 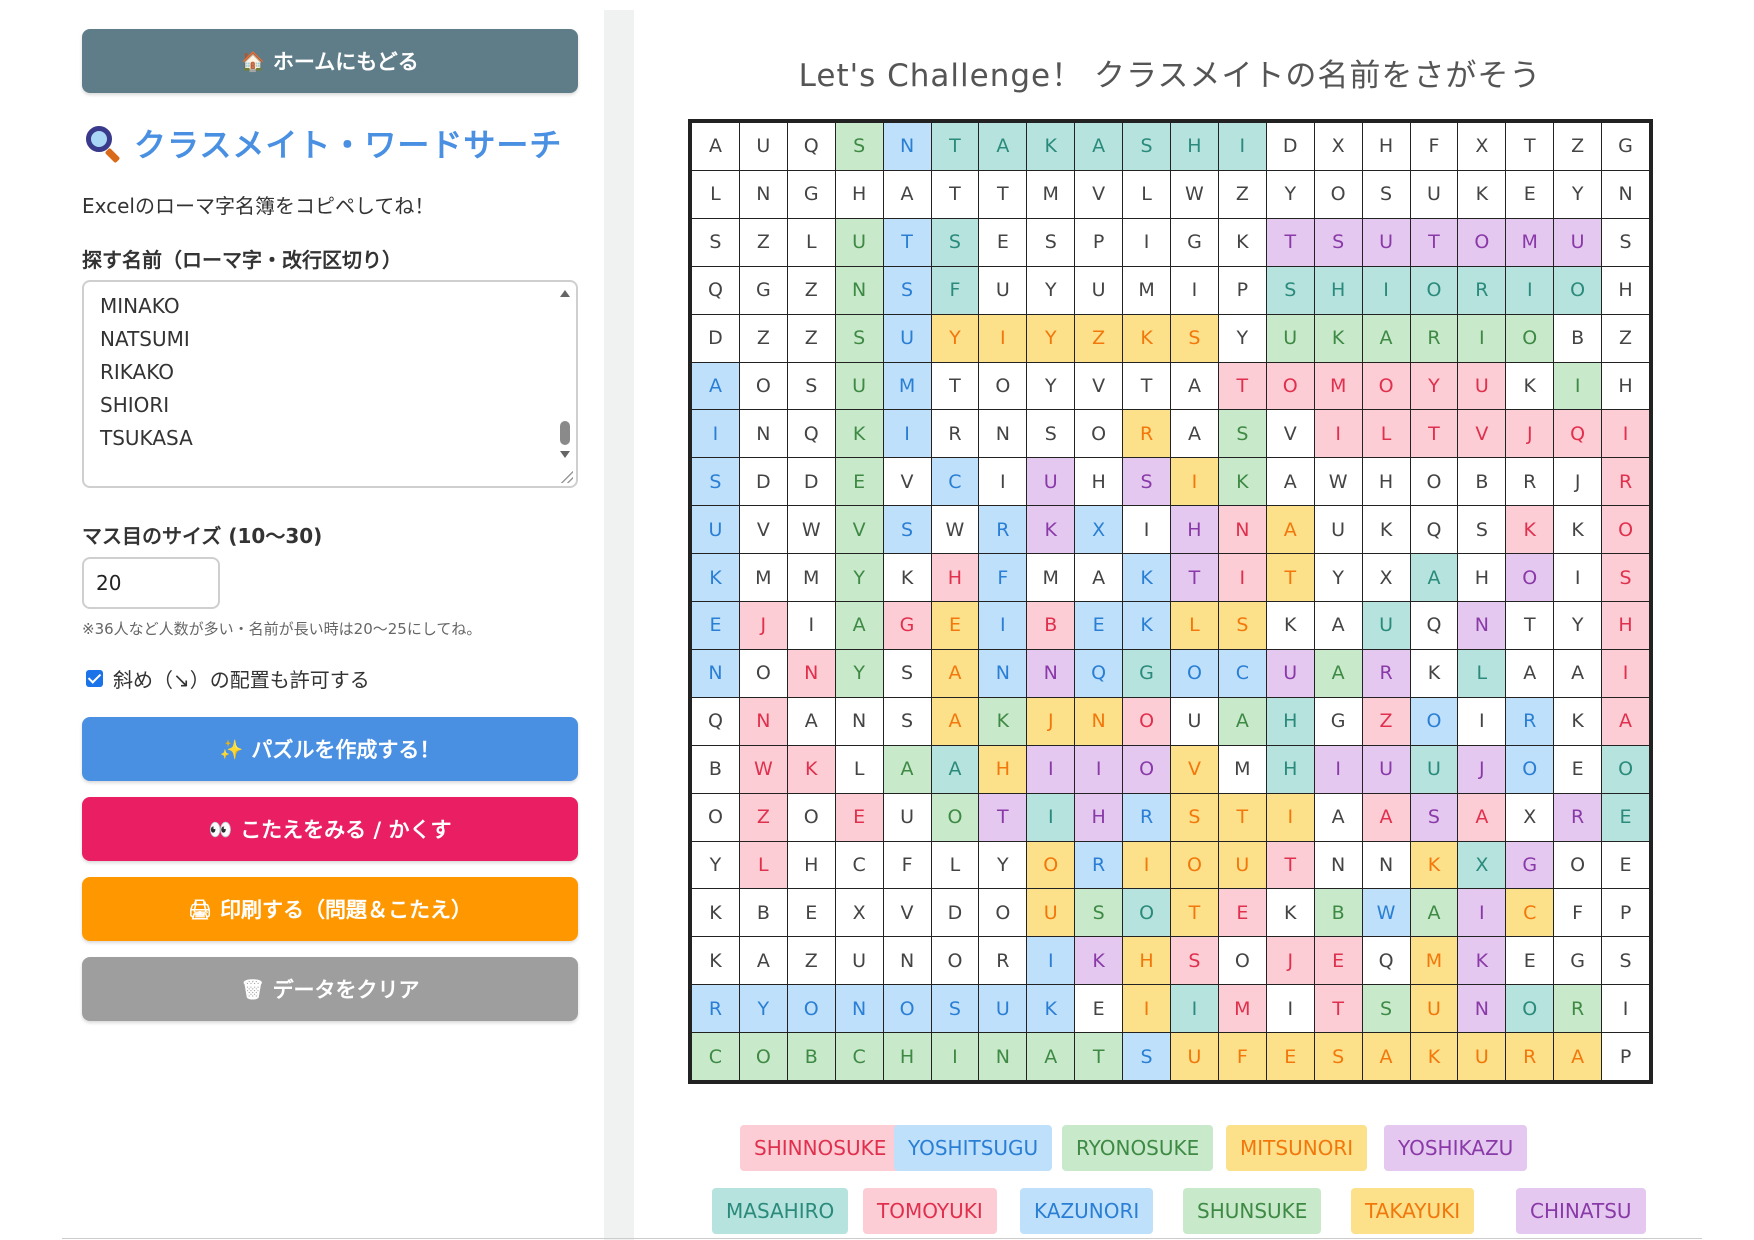 I want to click on grid-cell: D, so click(x=715, y=338).